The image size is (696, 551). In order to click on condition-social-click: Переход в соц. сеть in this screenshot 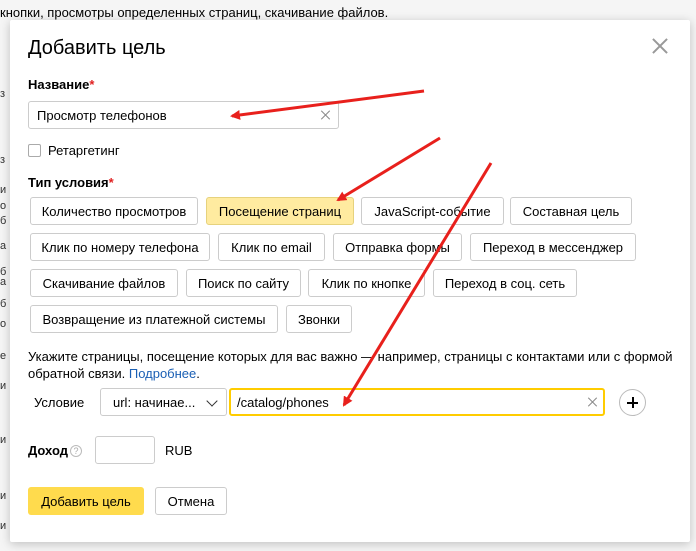, I will do `click(505, 283)`.